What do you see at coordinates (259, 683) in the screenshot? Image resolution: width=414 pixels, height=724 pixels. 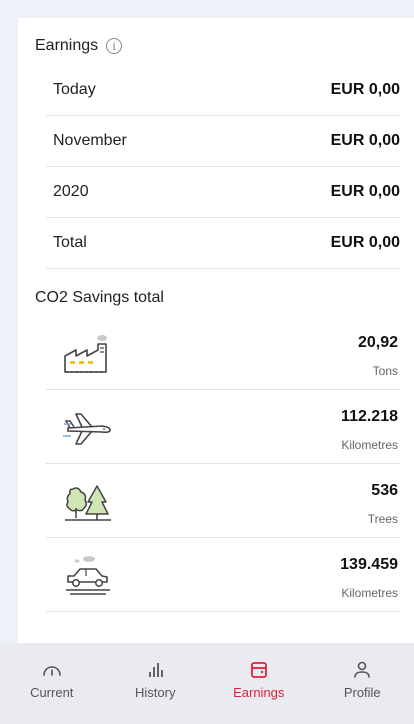 I see `nav-item-earnings: Earnings` at bounding box center [259, 683].